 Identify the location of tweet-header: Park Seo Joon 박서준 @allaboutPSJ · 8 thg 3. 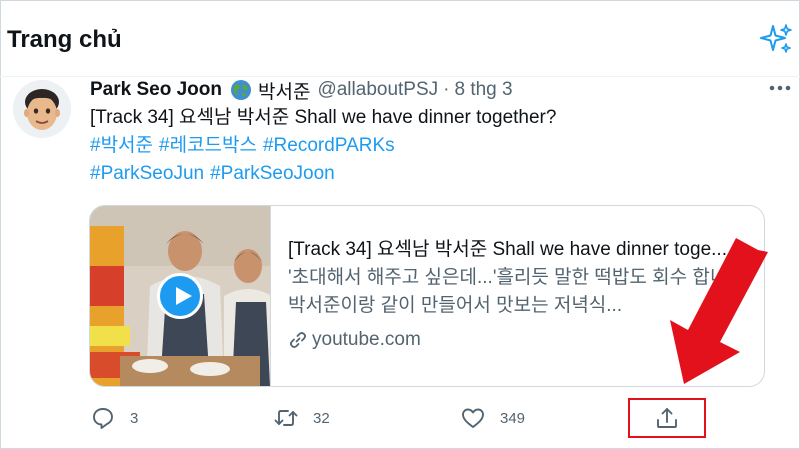
(301, 90).